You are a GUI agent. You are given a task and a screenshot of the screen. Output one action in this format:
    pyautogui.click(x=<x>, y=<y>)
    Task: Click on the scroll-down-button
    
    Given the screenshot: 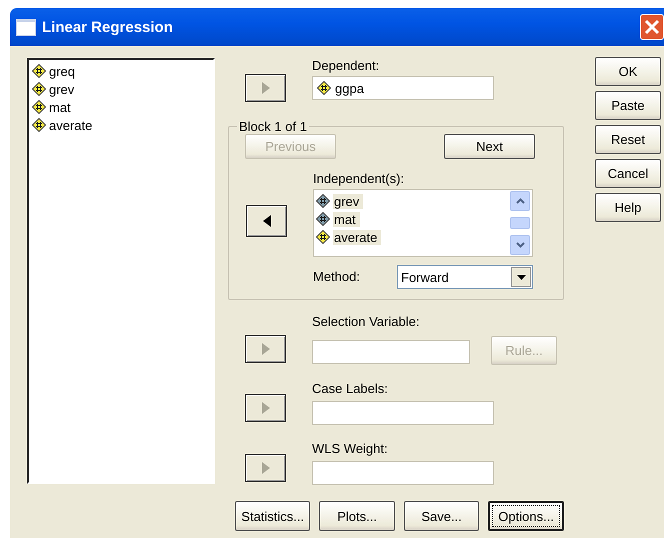 What is the action you would take?
    pyautogui.click(x=520, y=245)
    